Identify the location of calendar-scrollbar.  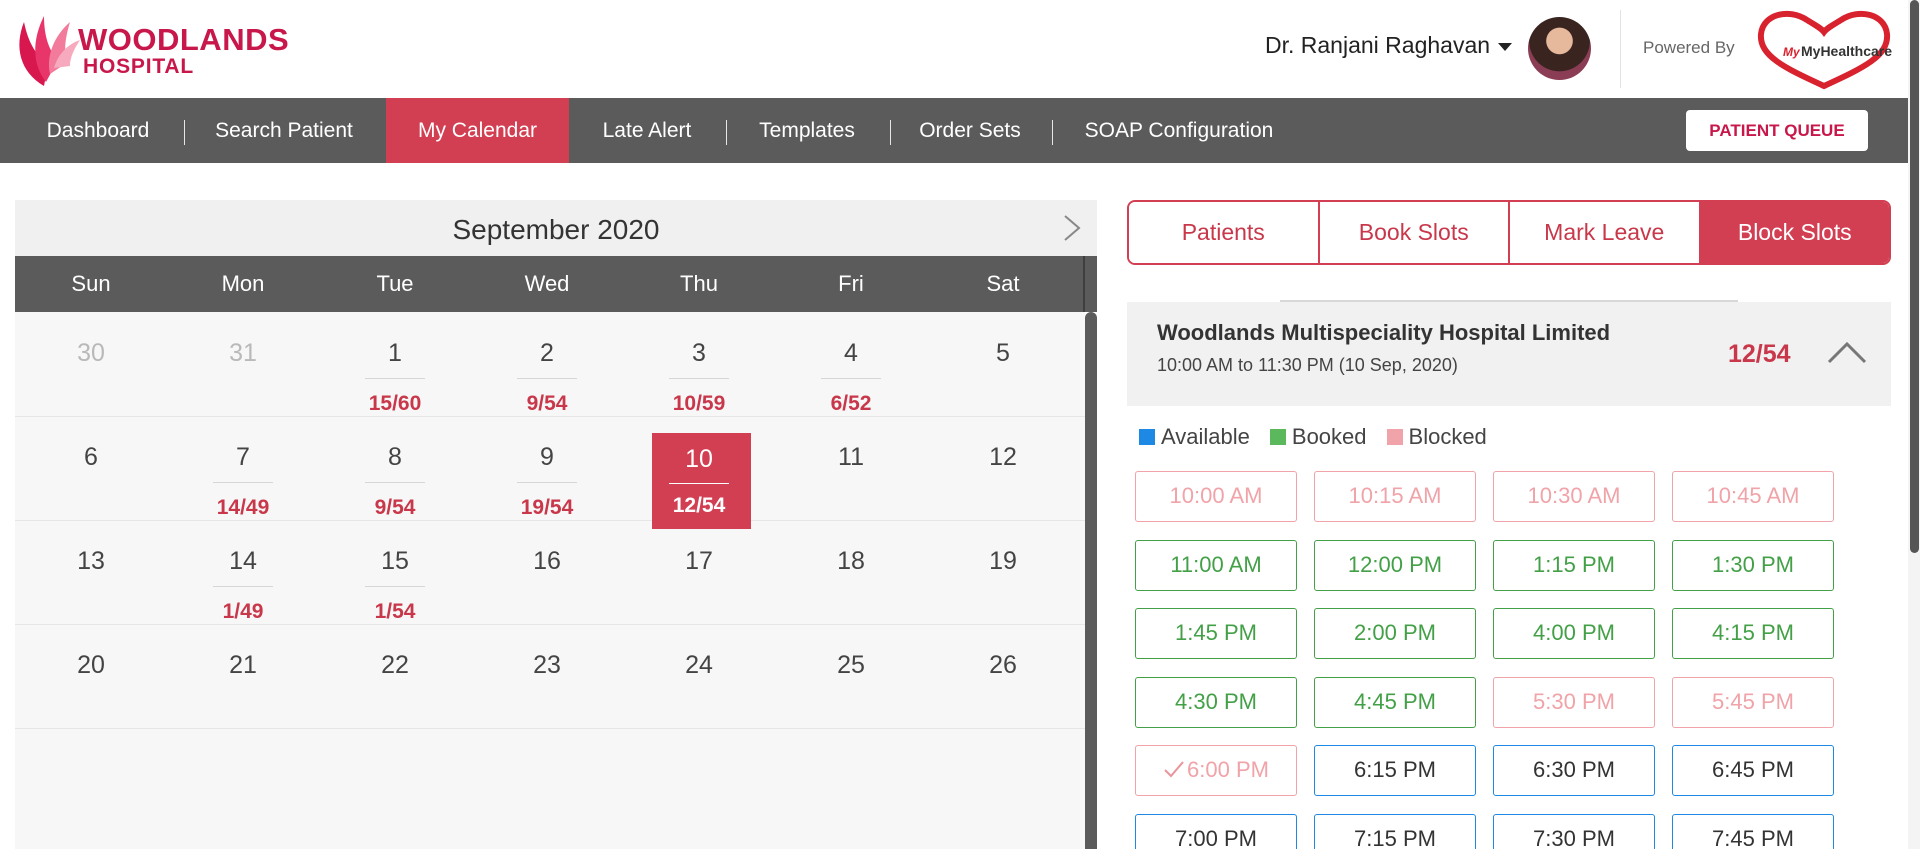
(1091, 580).